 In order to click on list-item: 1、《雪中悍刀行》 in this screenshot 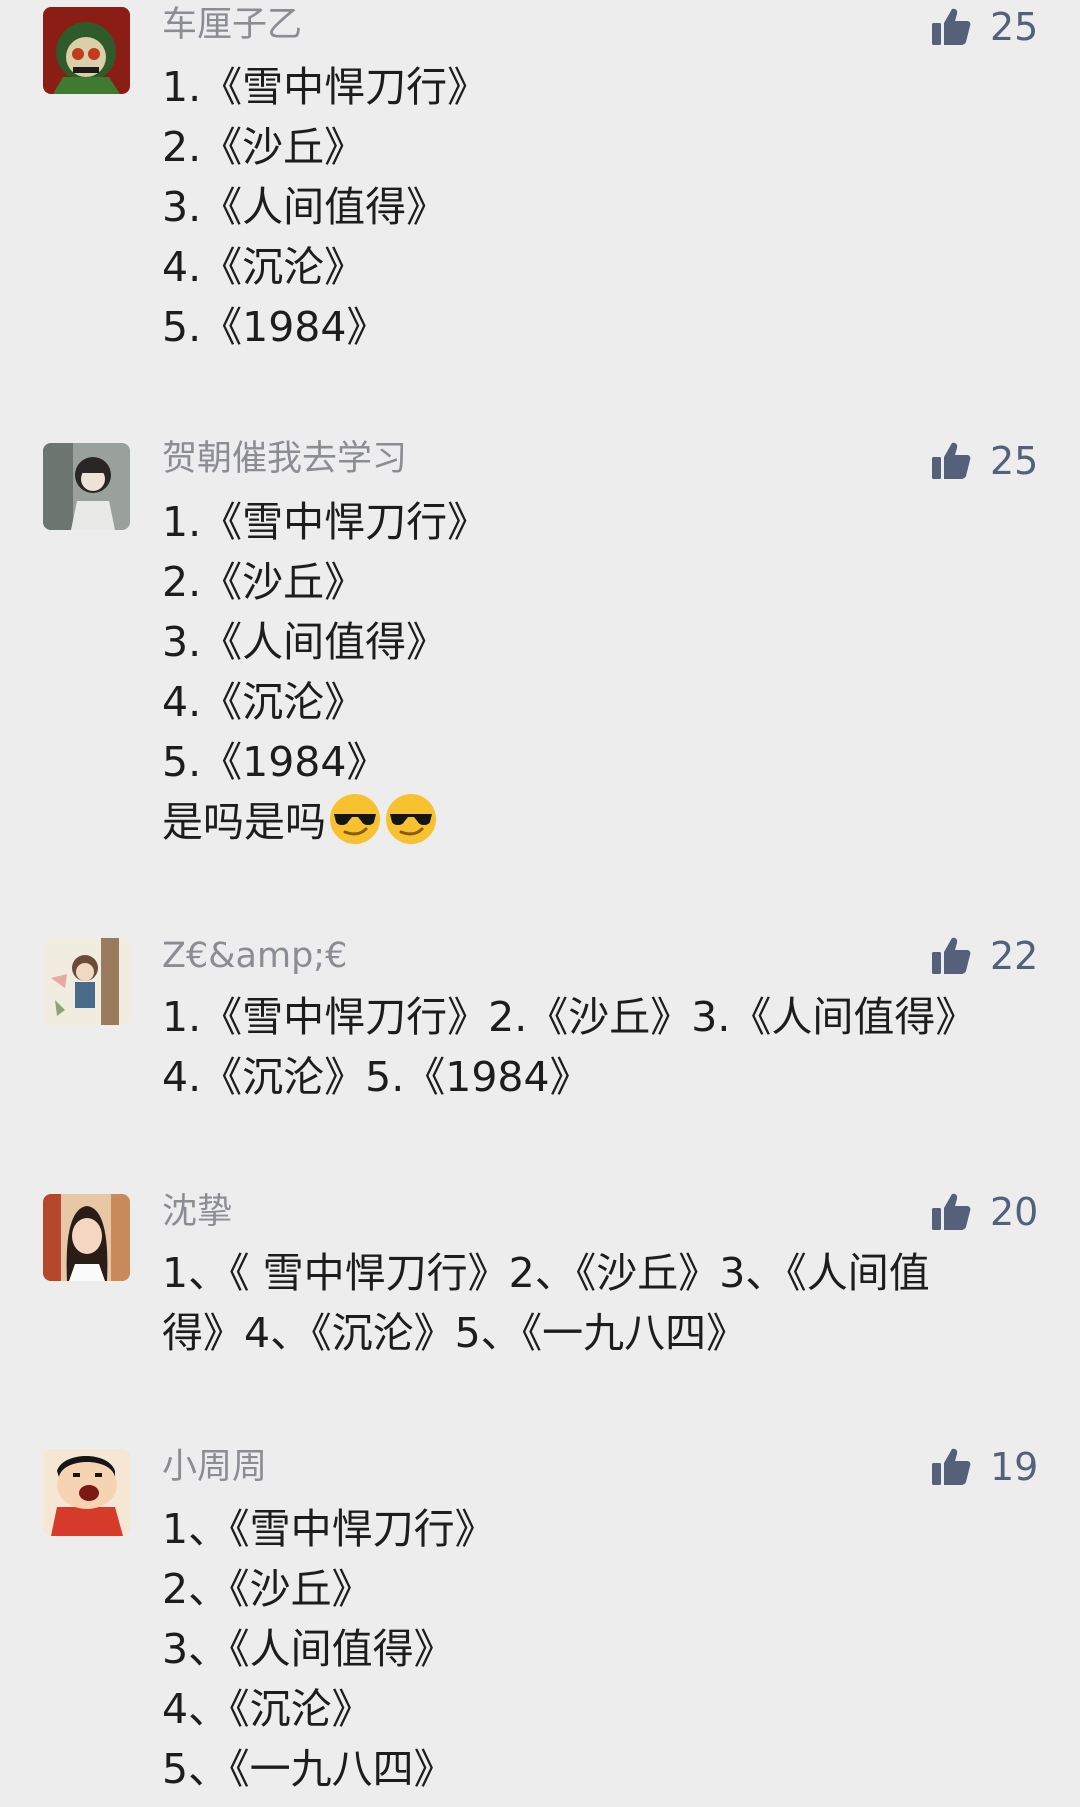, I will do `click(329, 1529)`.